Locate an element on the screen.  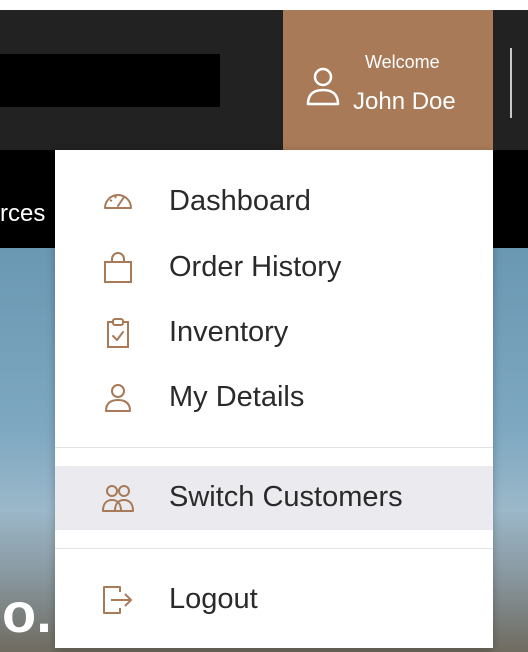
menu-item-label: My Details is located at coordinates (237, 397).